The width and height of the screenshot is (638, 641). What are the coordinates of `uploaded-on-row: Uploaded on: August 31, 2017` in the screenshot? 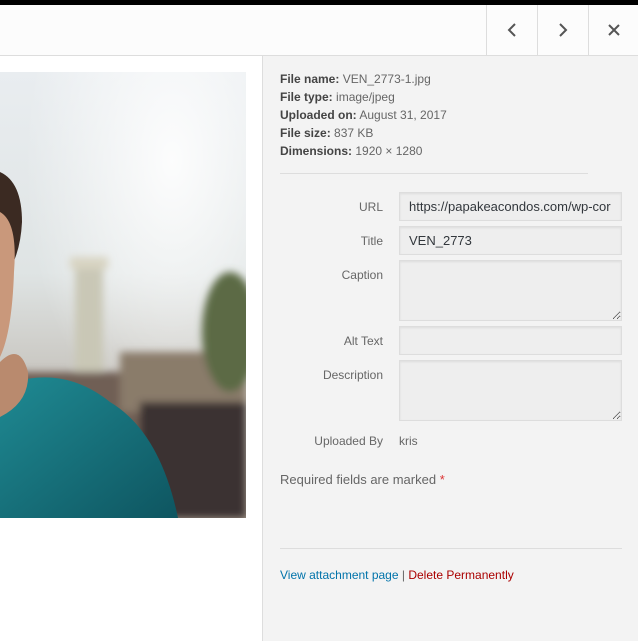 It's located at (363, 115).